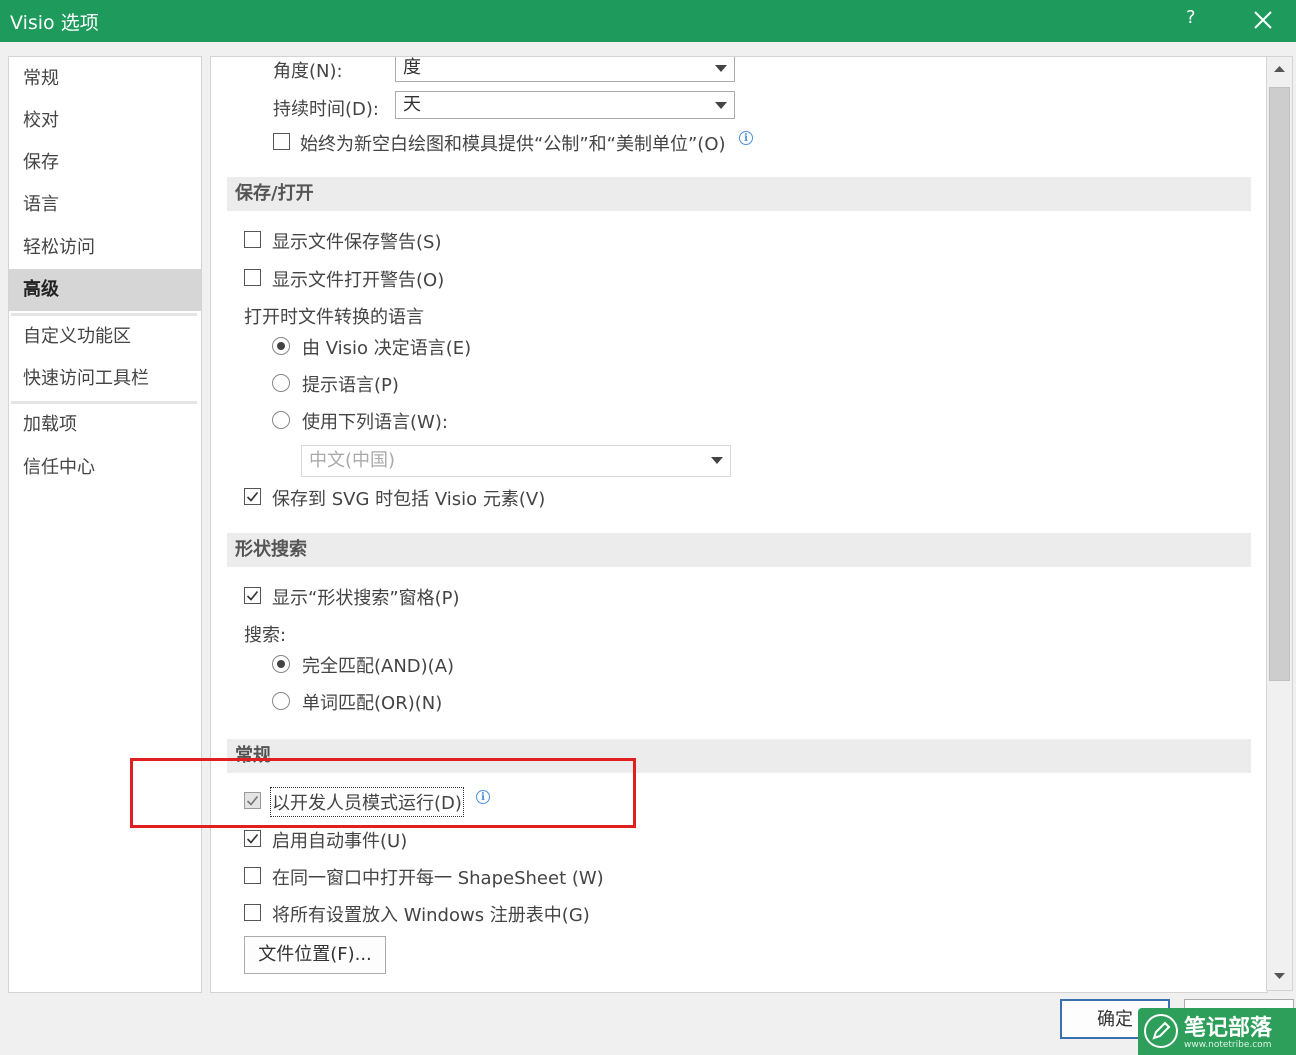  Describe the element at coordinates (105, 425) in the screenshot. I see `sidebar-item-add-ins: 加载项` at that location.